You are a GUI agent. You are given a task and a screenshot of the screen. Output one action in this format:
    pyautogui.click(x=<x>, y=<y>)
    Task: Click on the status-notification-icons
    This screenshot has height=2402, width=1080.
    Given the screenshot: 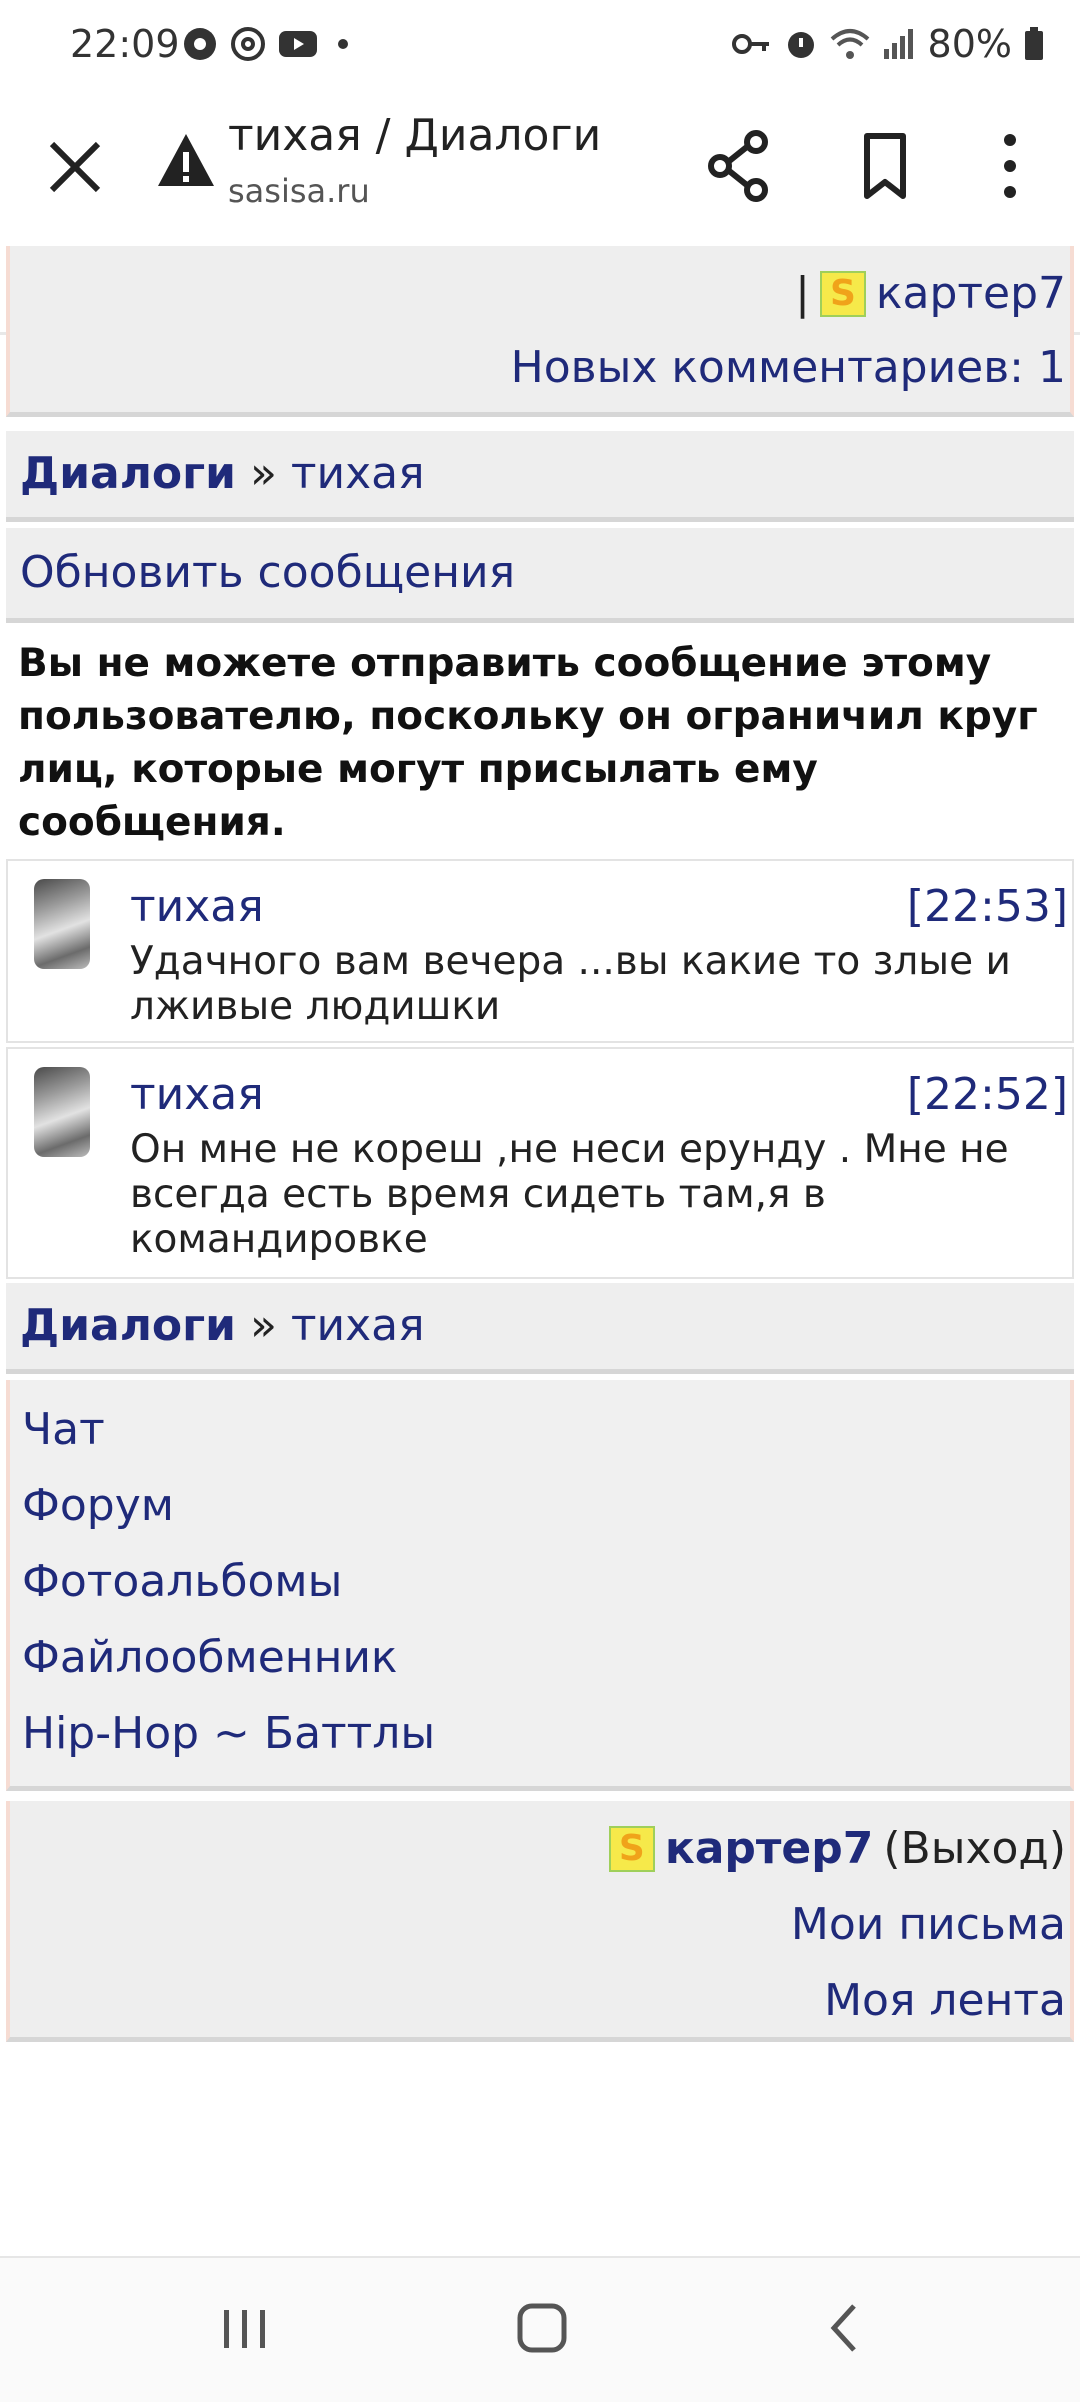 What is the action you would take?
    pyautogui.click(x=265, y=44)
    